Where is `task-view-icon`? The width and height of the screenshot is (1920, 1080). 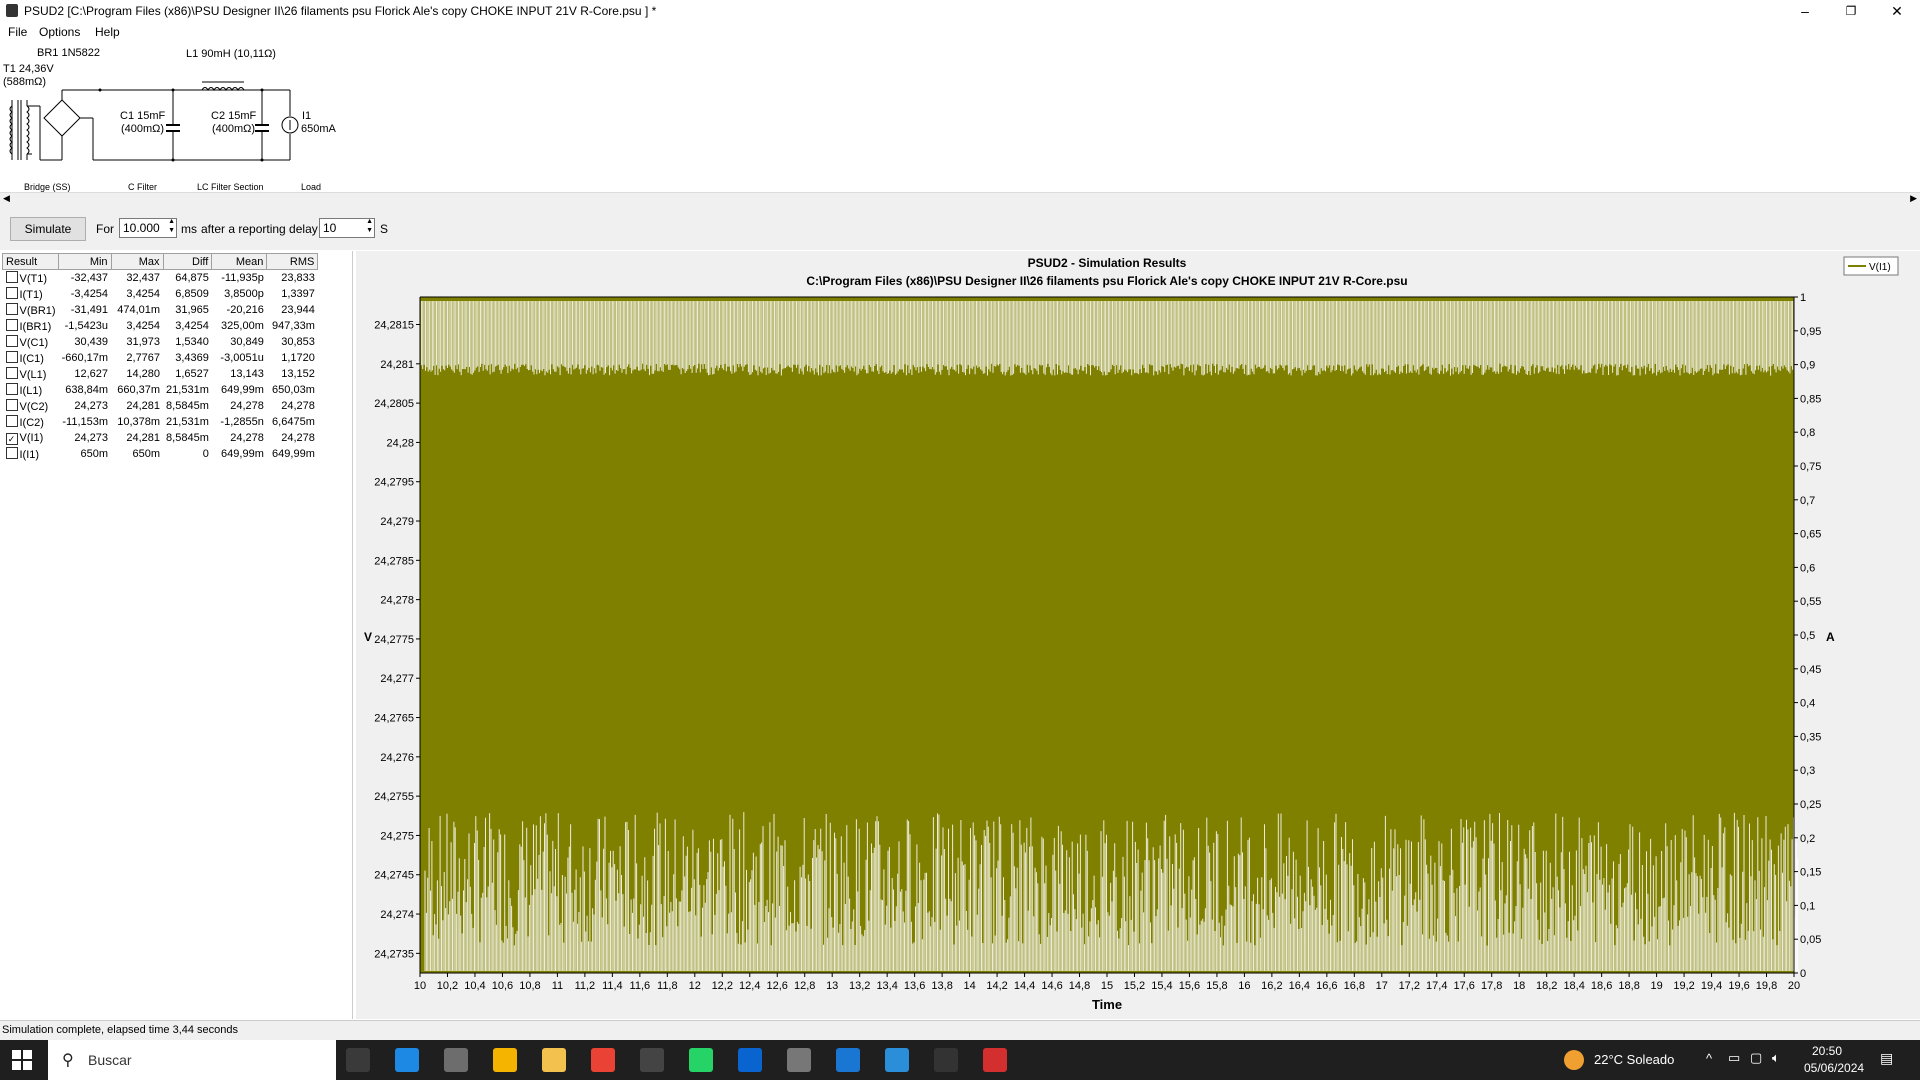
task-view-icon is located at coordinates (358, 1060).